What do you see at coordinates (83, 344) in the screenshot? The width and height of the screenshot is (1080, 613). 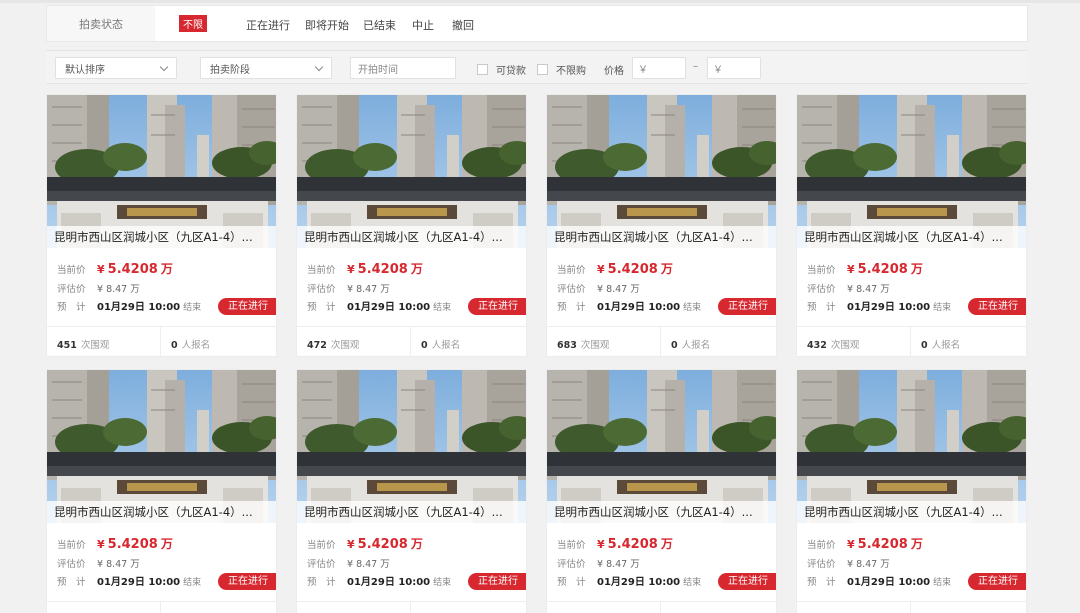 I see `view-count: 451 次围观` at bounding box center [83, 344].